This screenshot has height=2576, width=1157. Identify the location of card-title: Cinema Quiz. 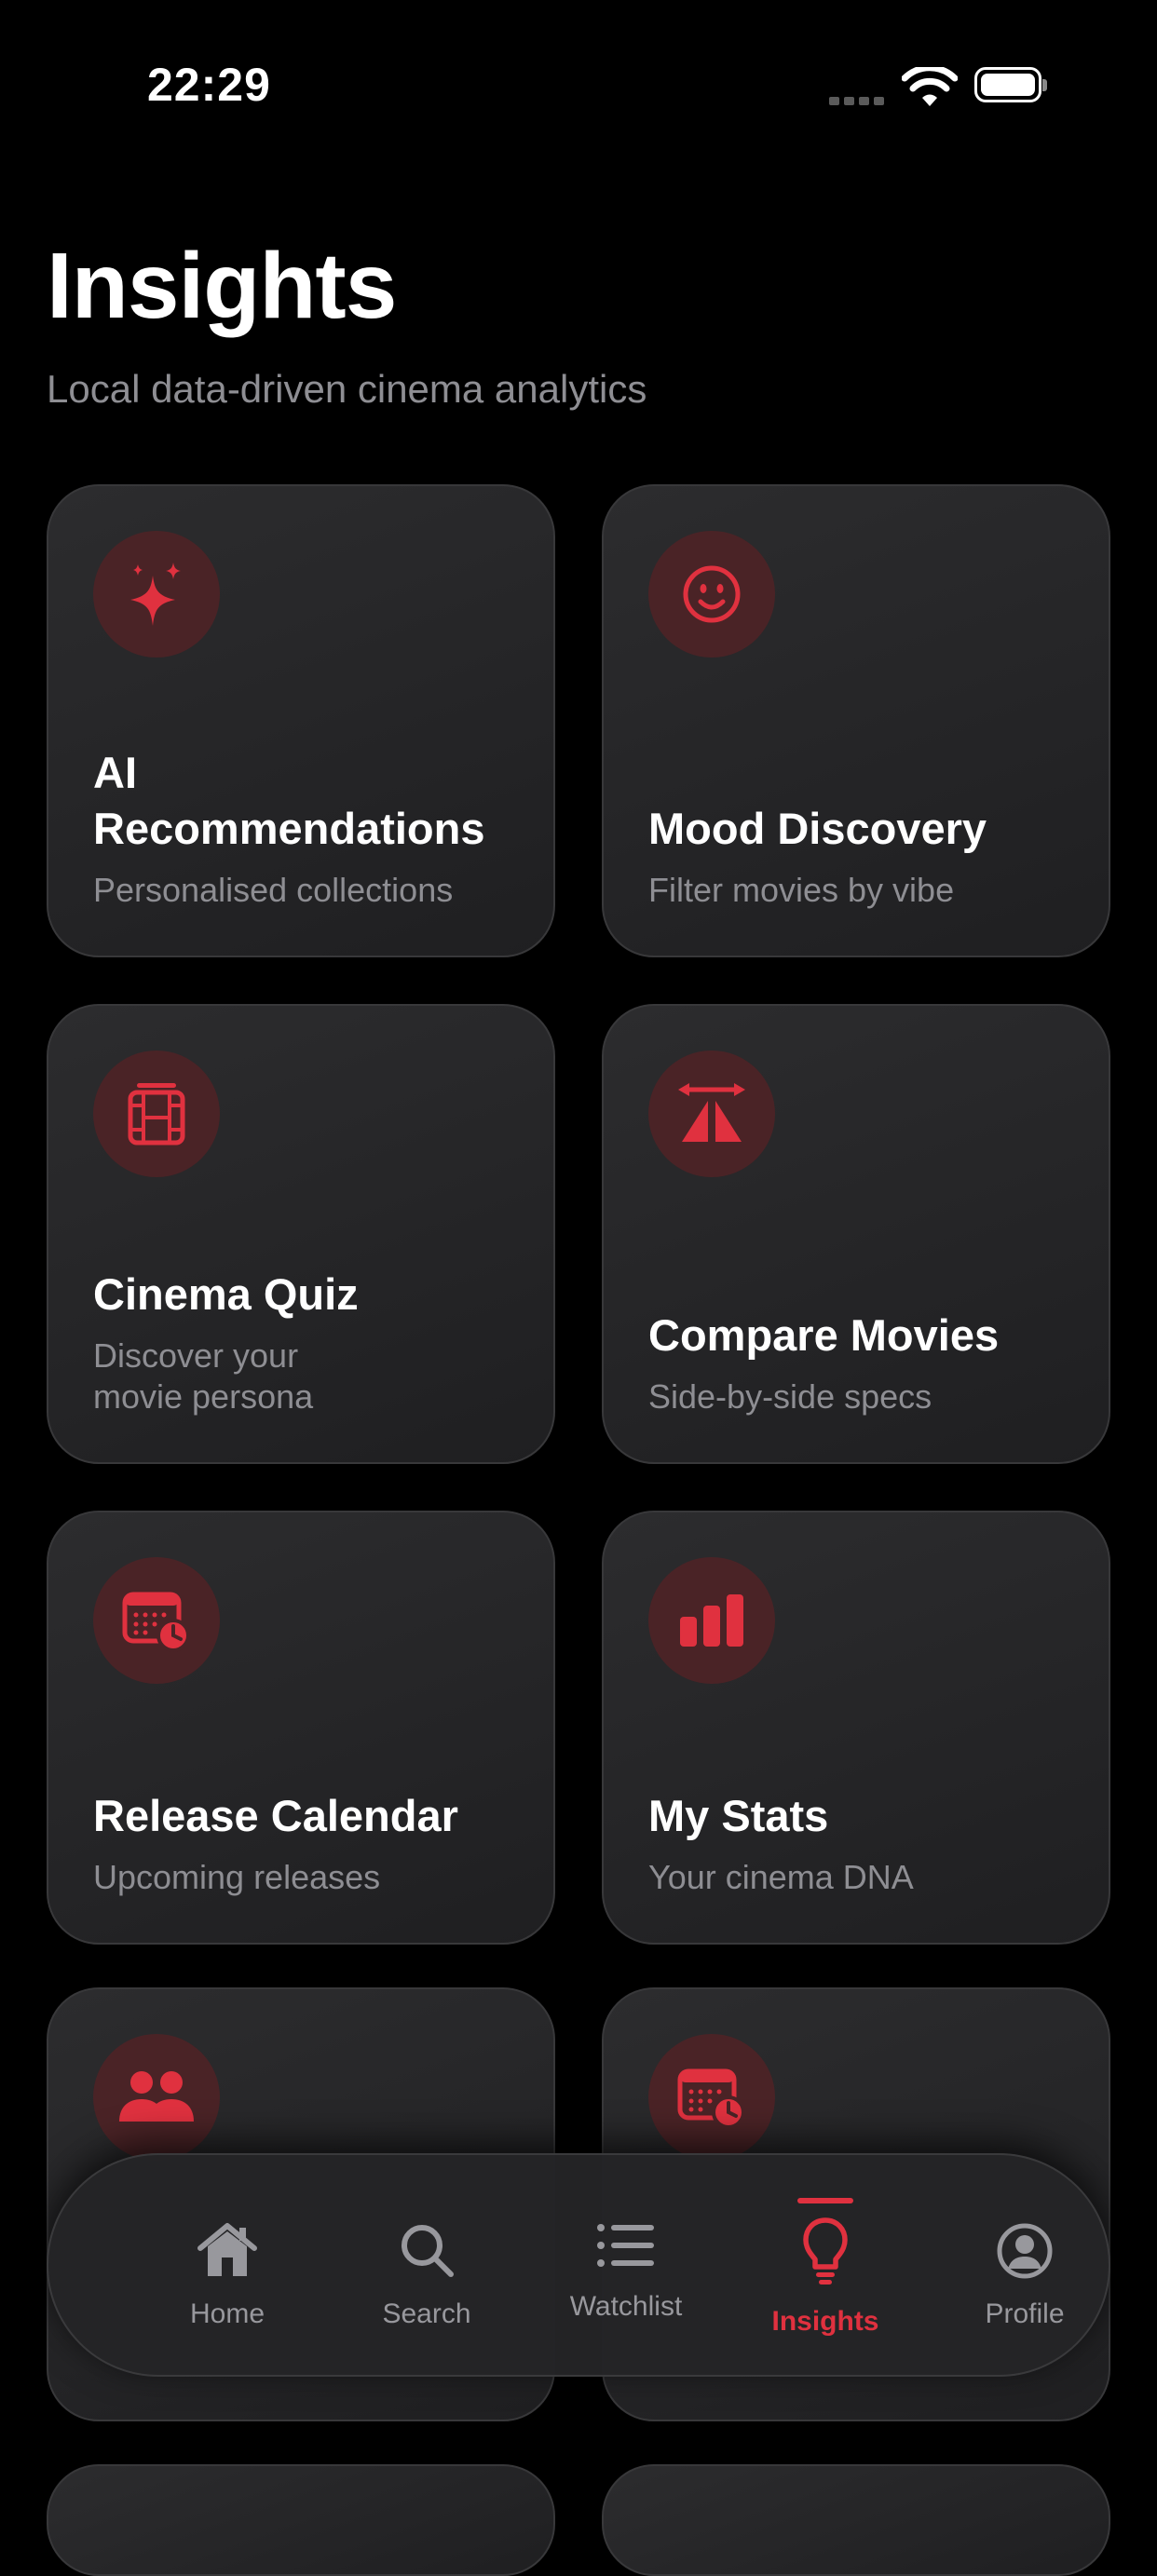
(226, 1294).